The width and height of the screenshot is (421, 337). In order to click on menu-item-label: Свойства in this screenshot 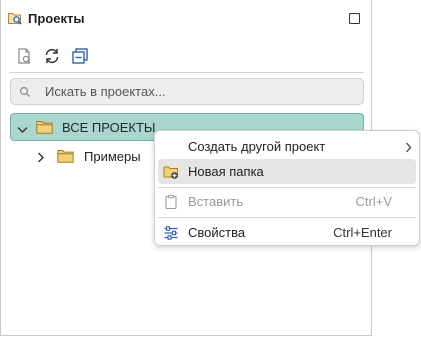, I will do `click(217, 232)`.